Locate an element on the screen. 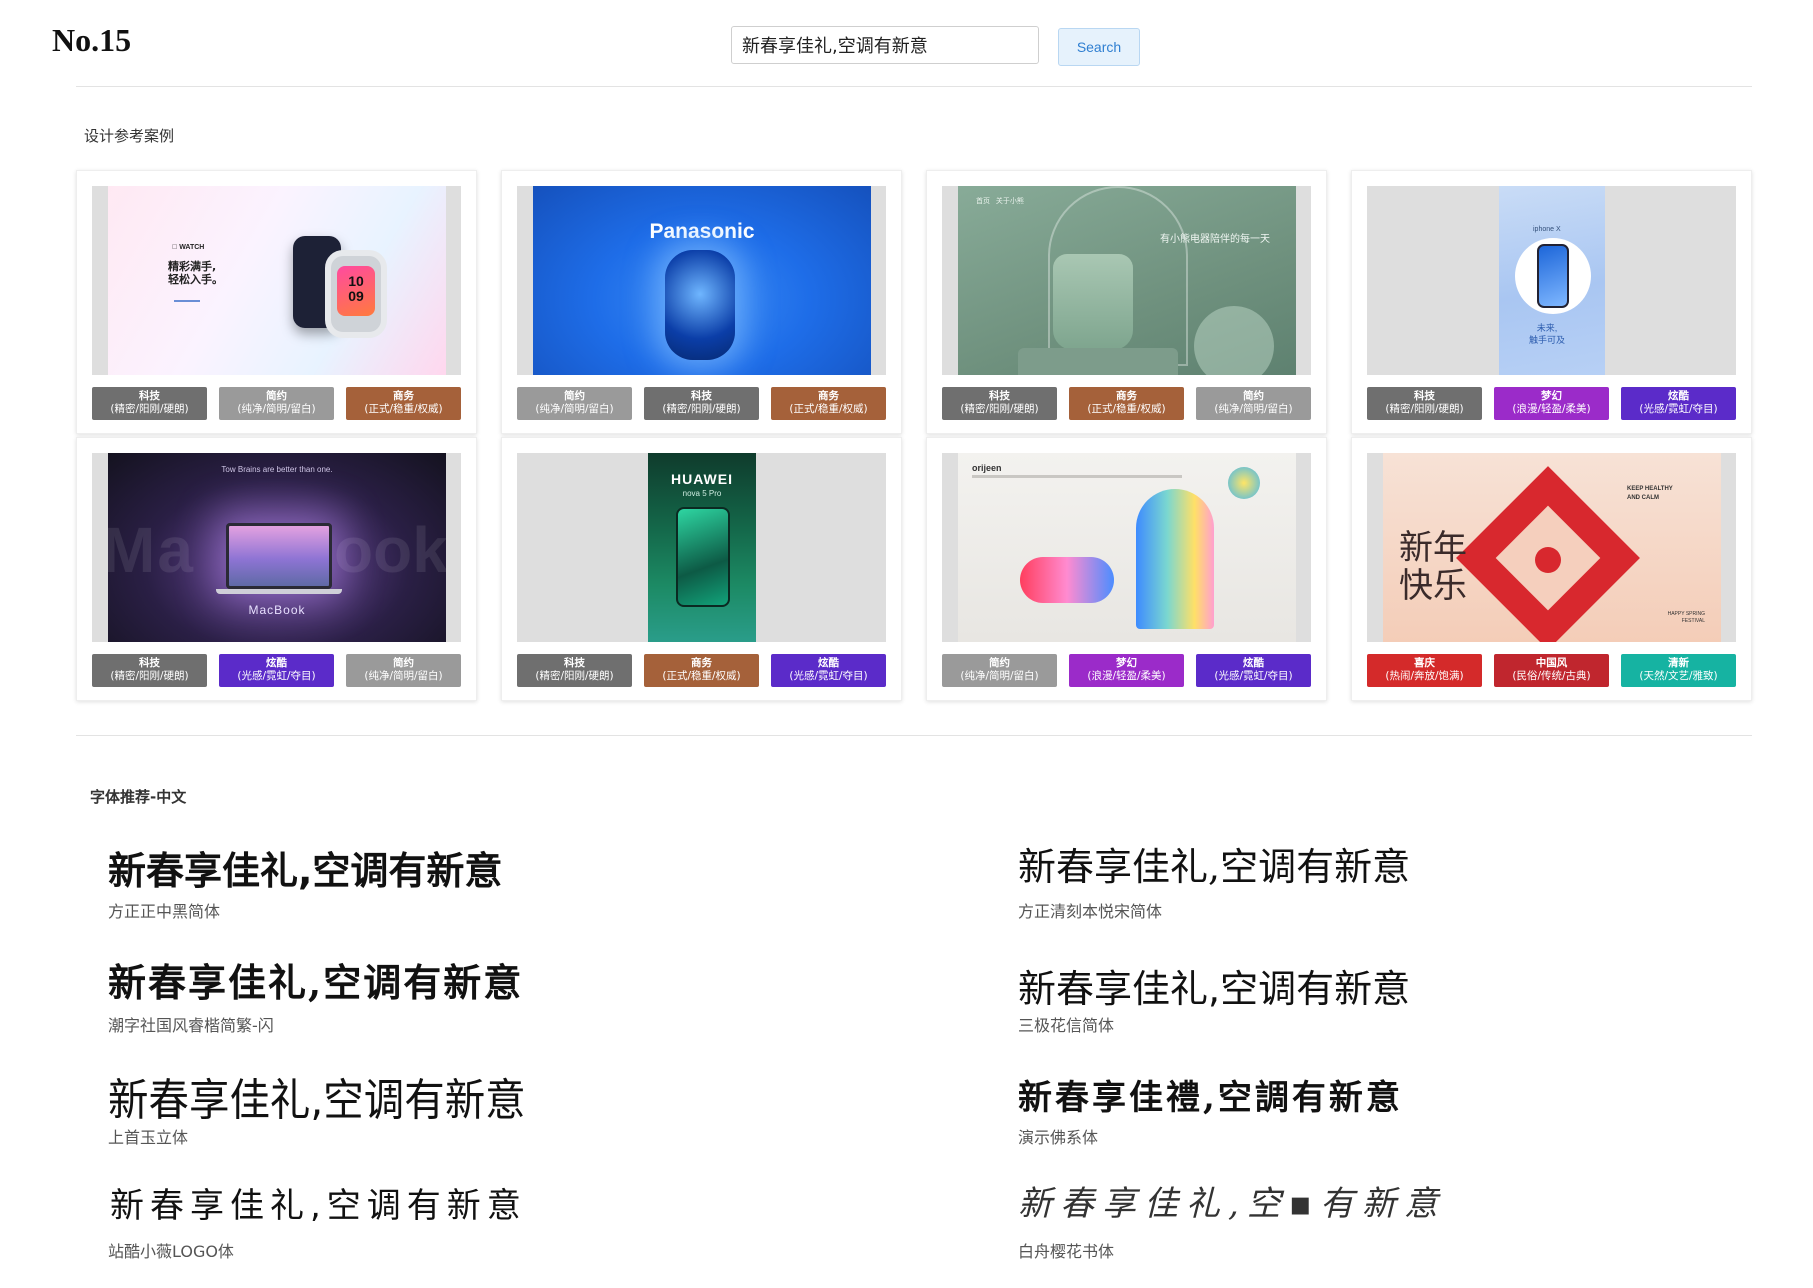  case-thumbnail: iphone X 未来, 触手可及 is located at coordinates (1551, 280).